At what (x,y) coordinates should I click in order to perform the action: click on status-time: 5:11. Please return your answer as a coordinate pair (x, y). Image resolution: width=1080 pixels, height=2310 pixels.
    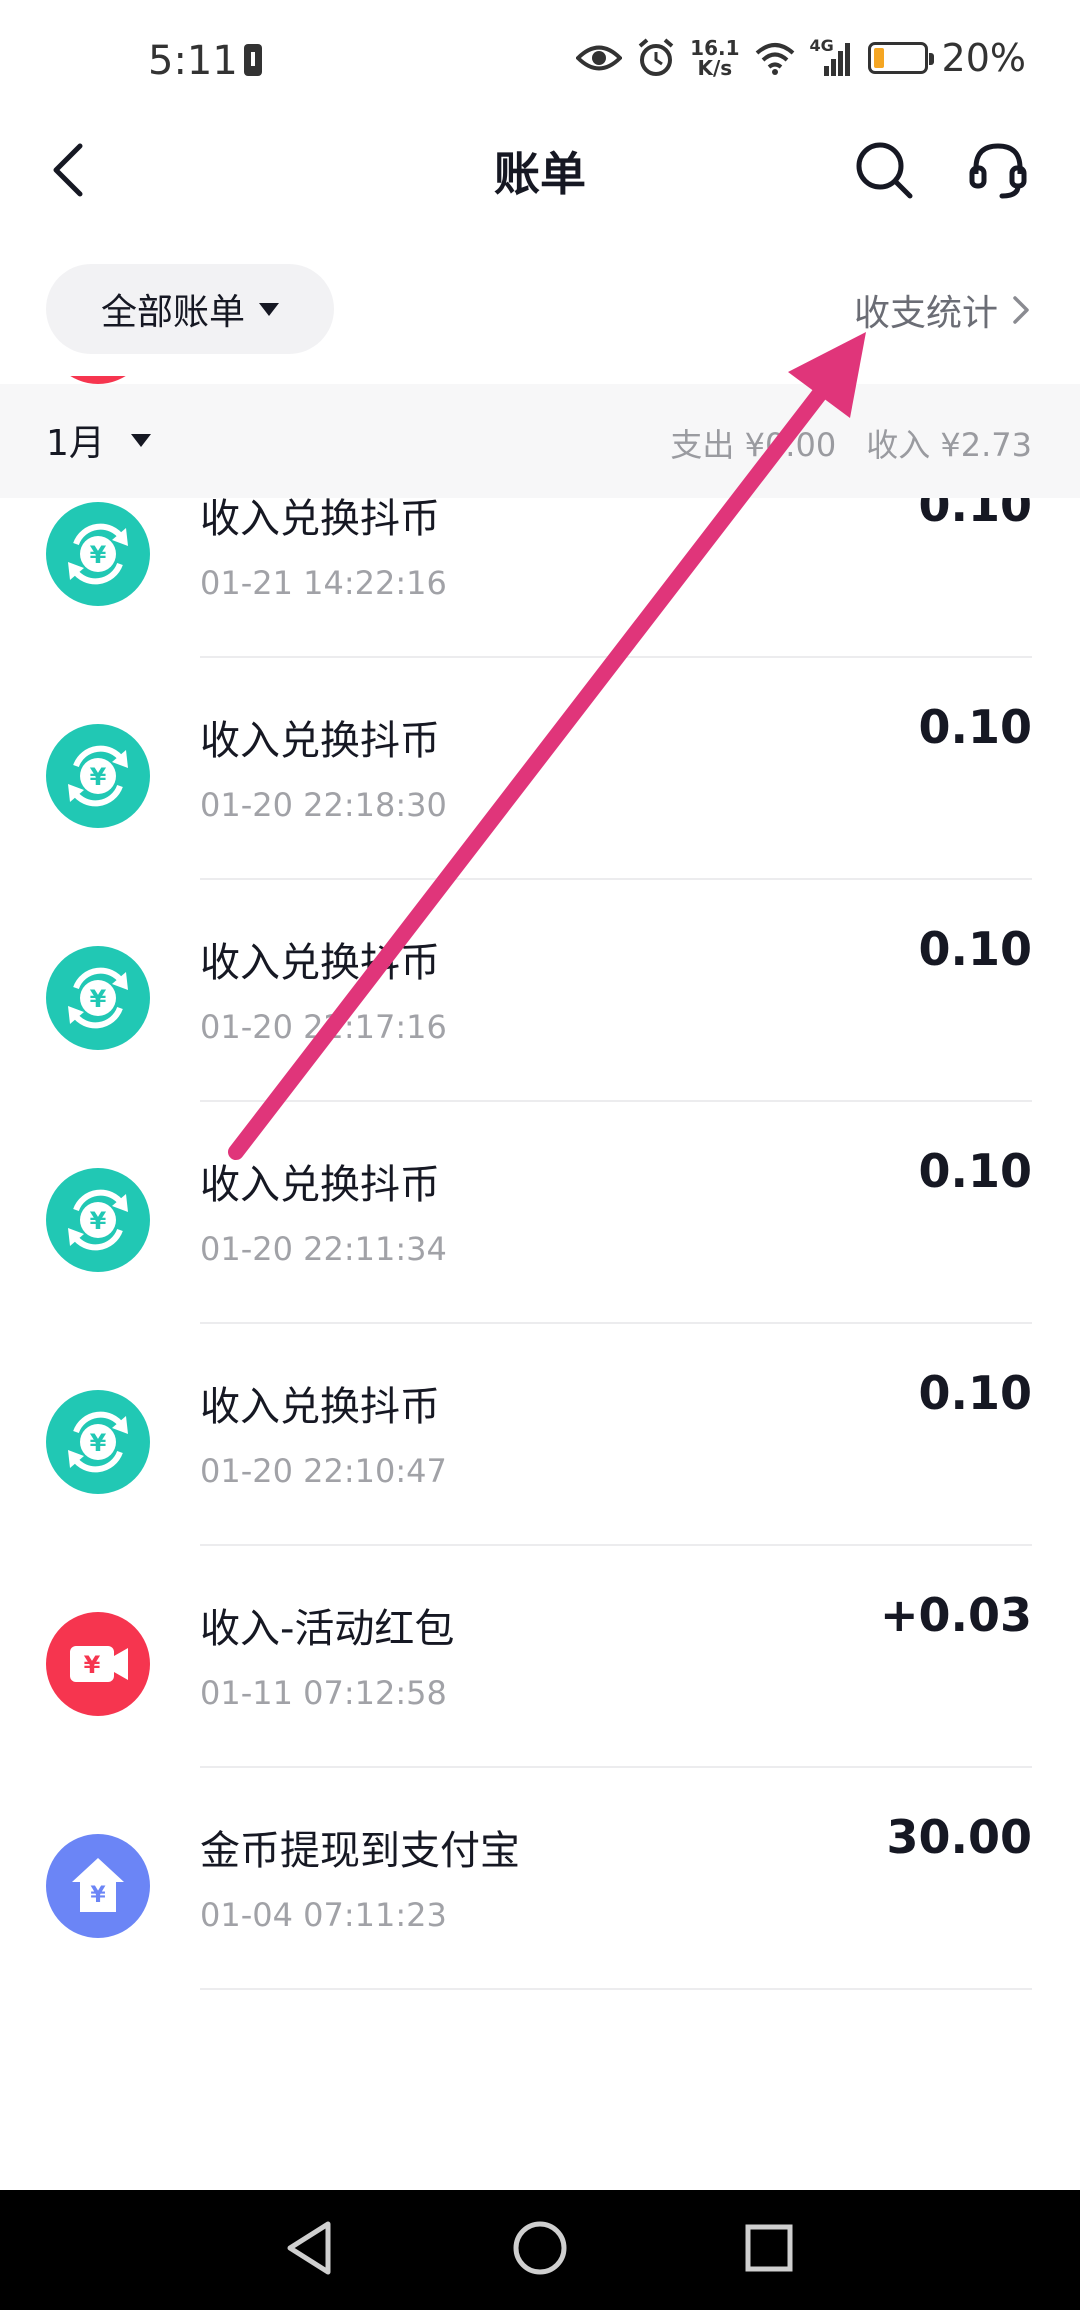
    Looking at the image, I should click on (193, 61).